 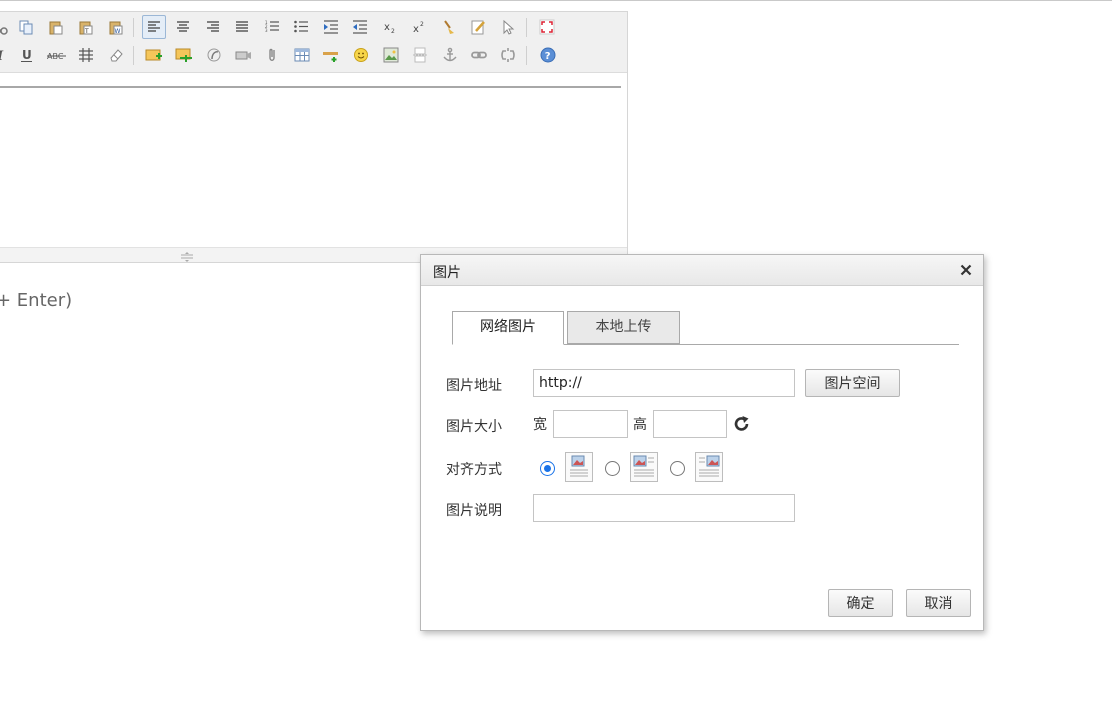 I want to click on svg-text: W, so click(x=118, y=31).